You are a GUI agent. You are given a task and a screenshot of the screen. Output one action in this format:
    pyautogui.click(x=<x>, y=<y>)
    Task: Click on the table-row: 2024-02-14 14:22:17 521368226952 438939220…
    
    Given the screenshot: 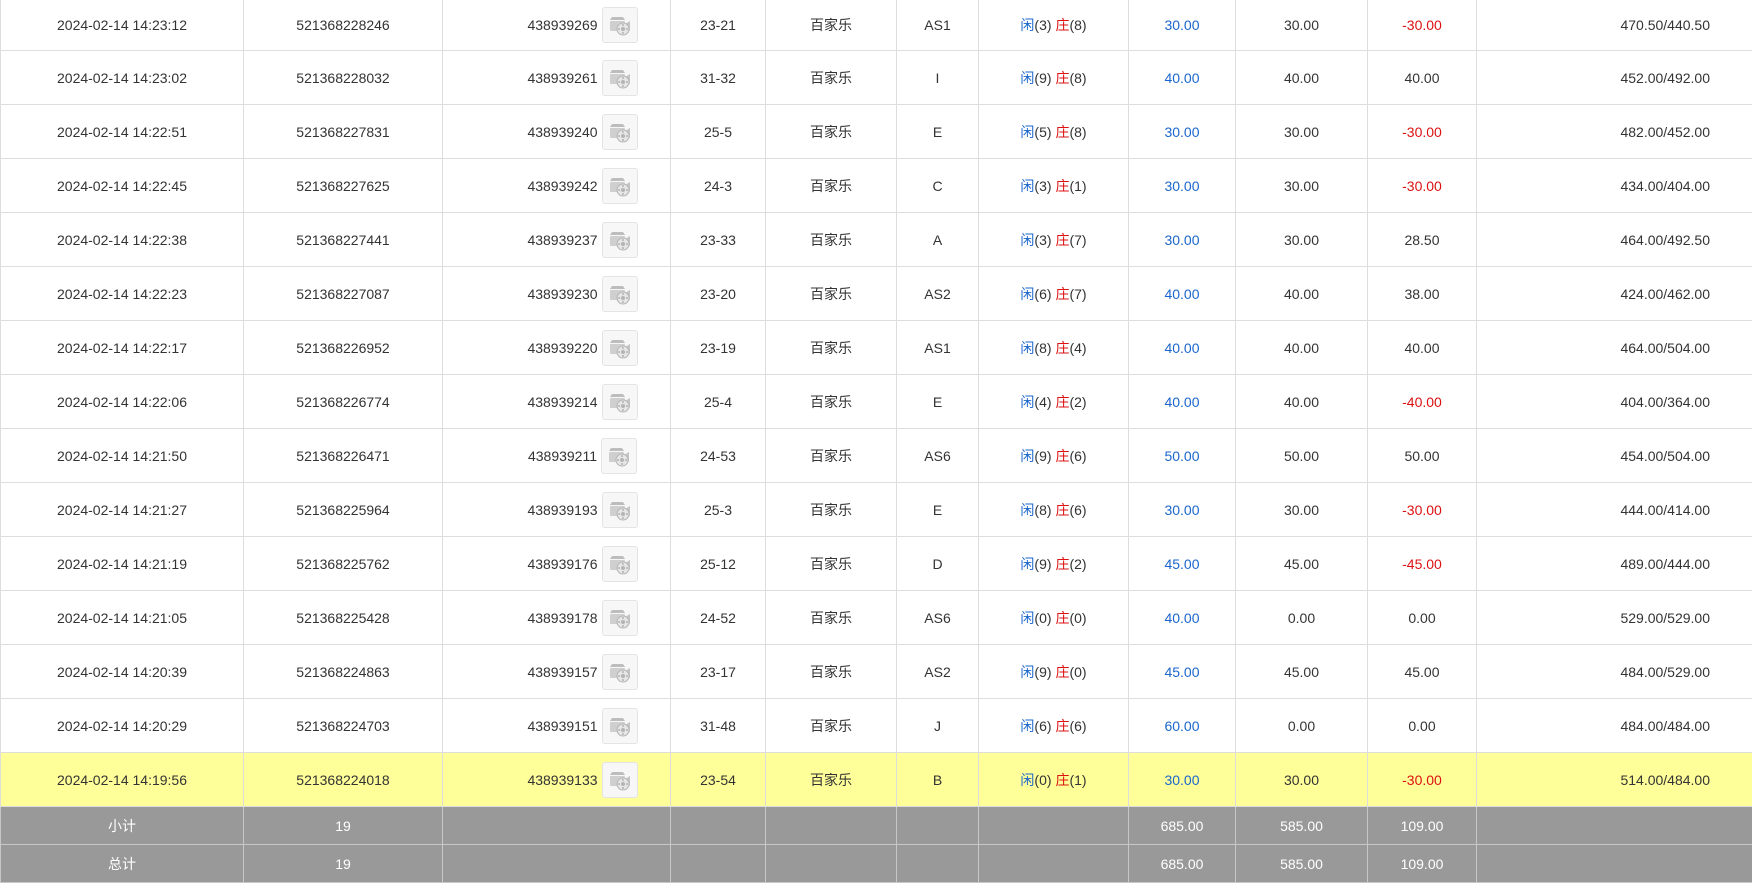 What is the action you would take?
    pyautogui.click(x=876, y=347)
    